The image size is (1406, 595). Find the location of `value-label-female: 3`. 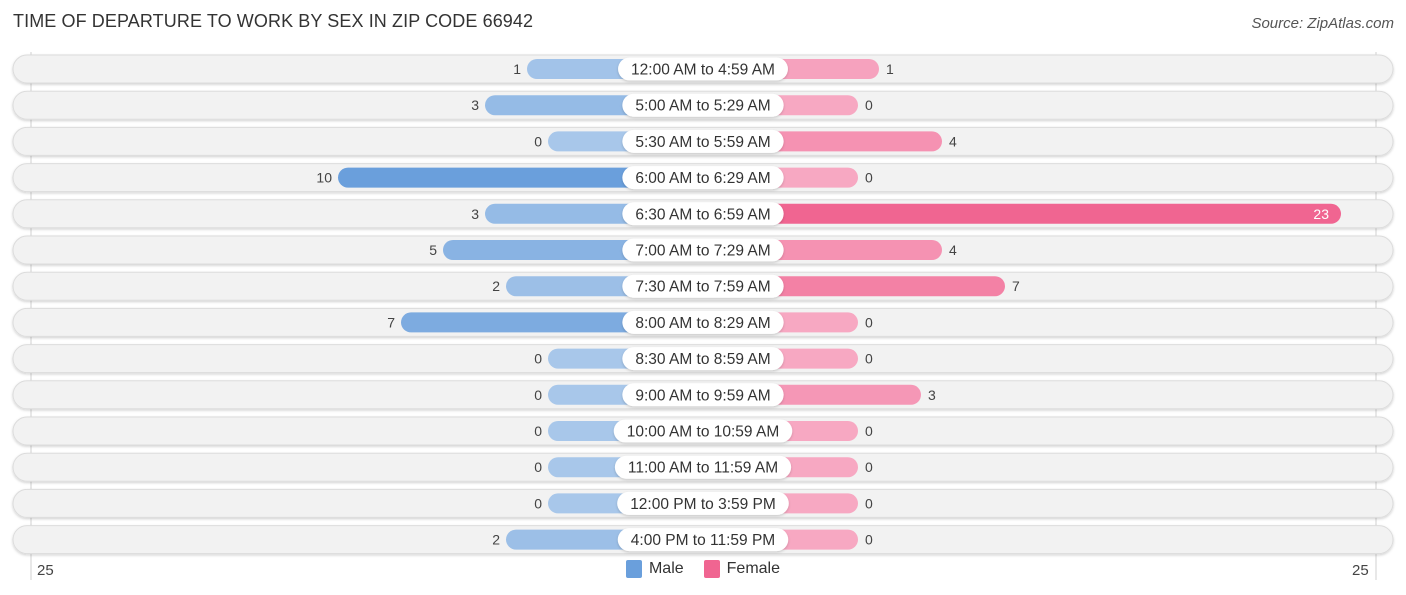

value-label-female: 3 is located at coordinates (932, 395).